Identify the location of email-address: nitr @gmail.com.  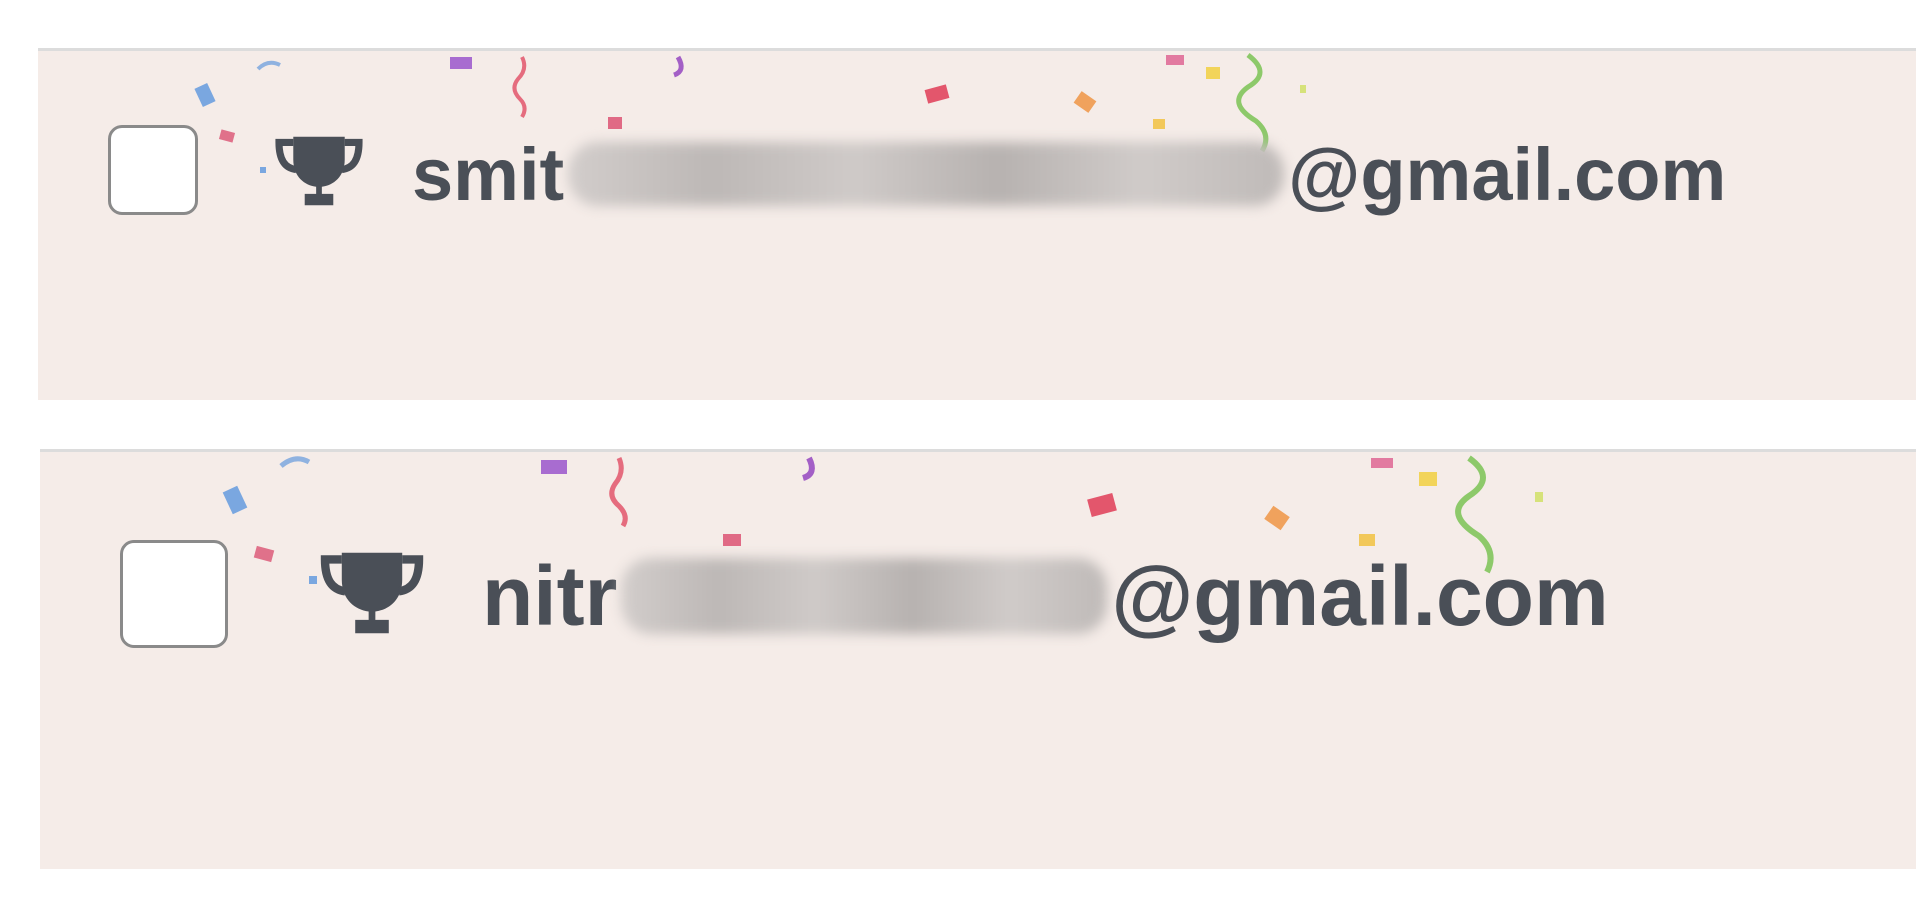
(1045, 596).